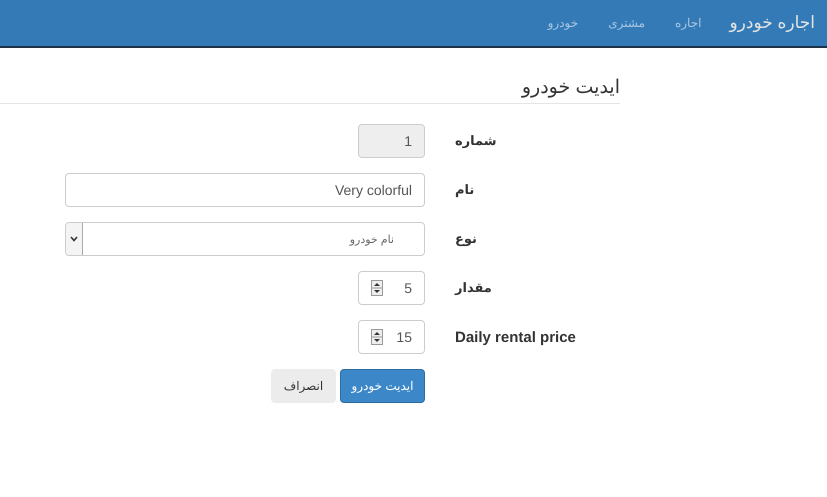 The height and width of the screenshot is (497, 827). What do you see at coordinates (515, 337) in the screenshot?
I see `field-label: Daily rental price` at bounding box center [515, 337].